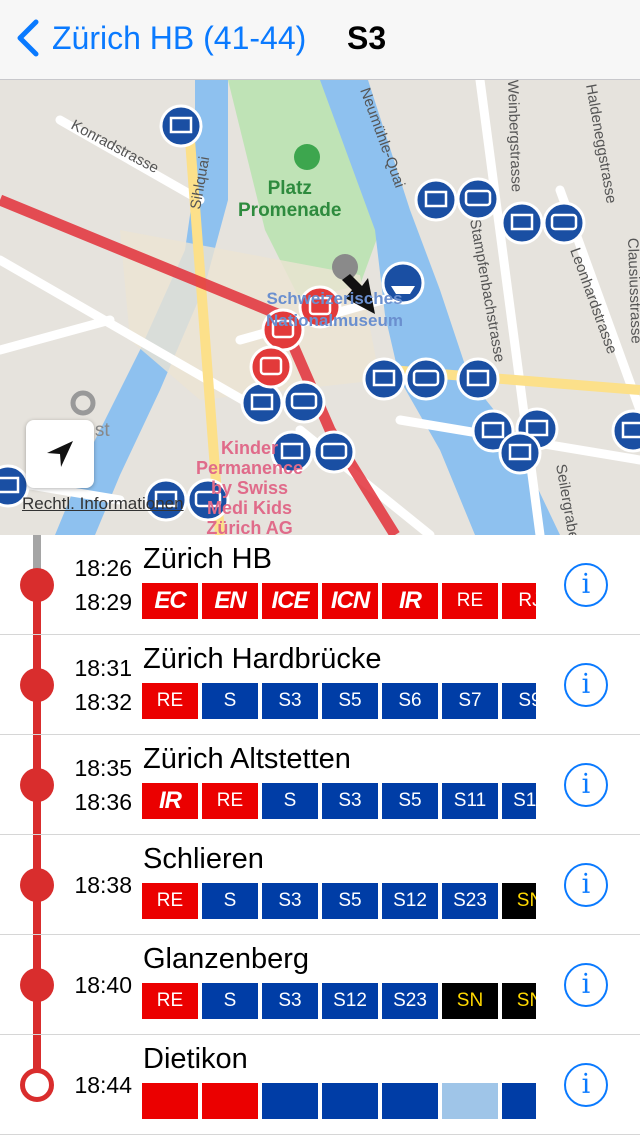 This screenshot has height=1135, width=640. What do you see at coordinates (179, 37) in the screenshot?
I see `back-label: Zürich HB (41-44)` at bounding box center [179, 37].